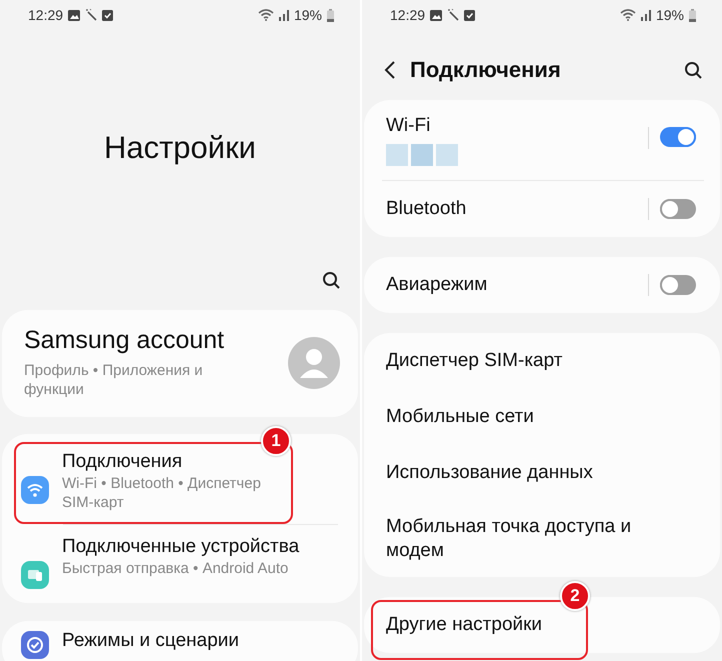 The image size is (722, 661). I want to click on avatar-icon, so click(314, 362).